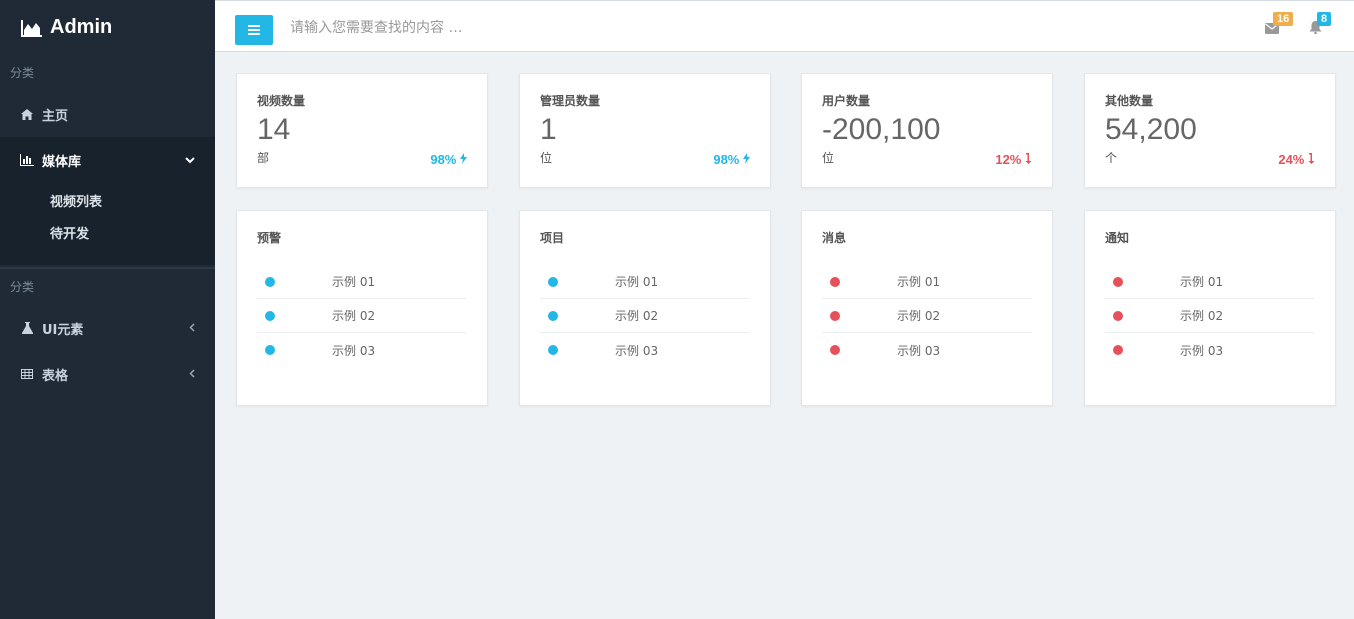 This screenshot has height=619, width=1354. What do you see at coordinates (552, 238) in the screenshot?
I see `list-title: 项目` at bounding box center [552, 238].